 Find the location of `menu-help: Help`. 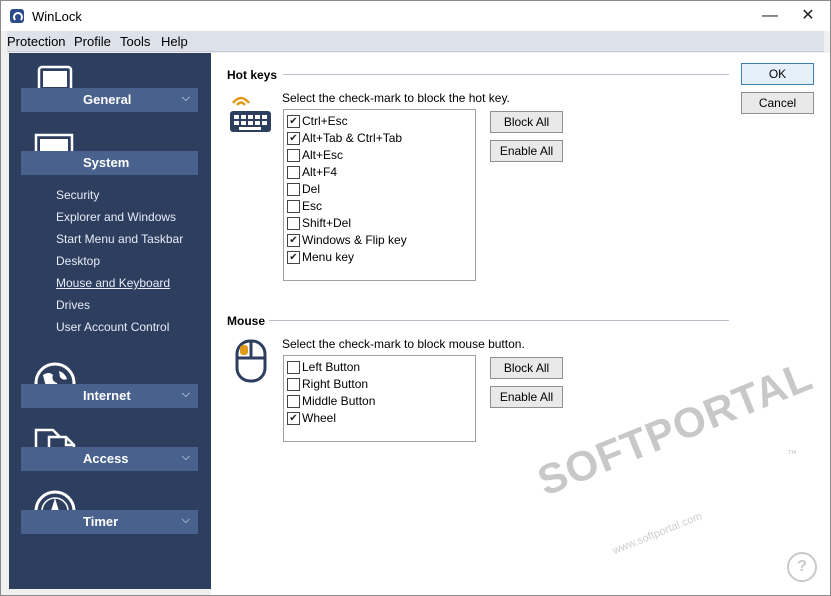

menu-help: Help is located at coordinates (174, 41).